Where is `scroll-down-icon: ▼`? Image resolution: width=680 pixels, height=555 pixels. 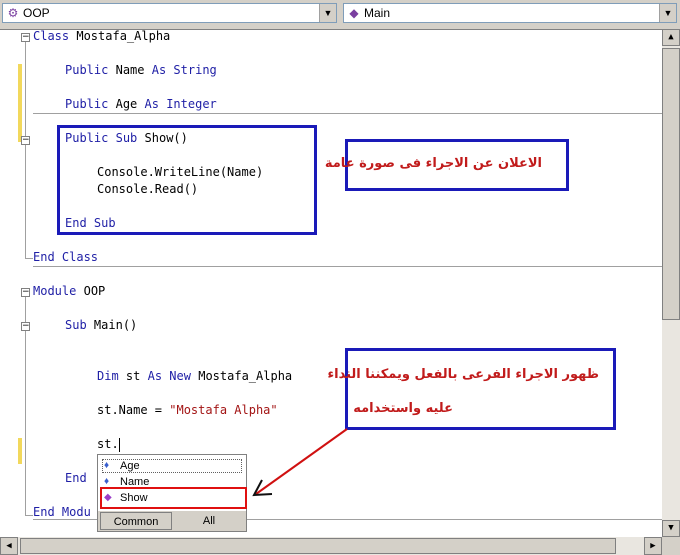
scroll-down-icon: ▼ is located at coordinates (671, 528).